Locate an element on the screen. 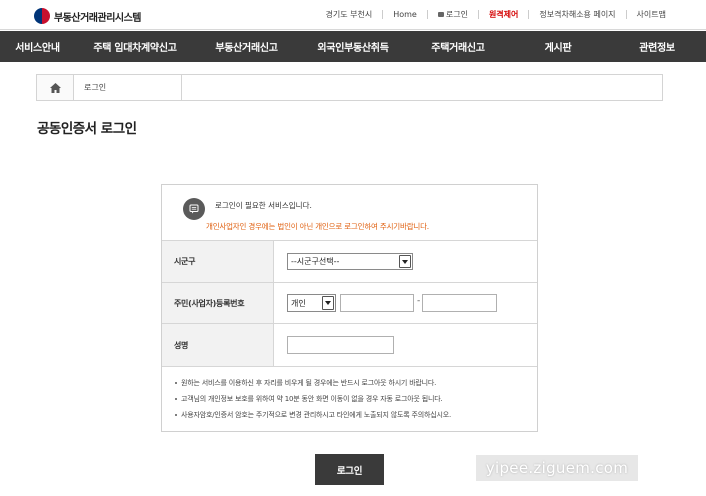  home-icon is located at coordinates (55, 87).